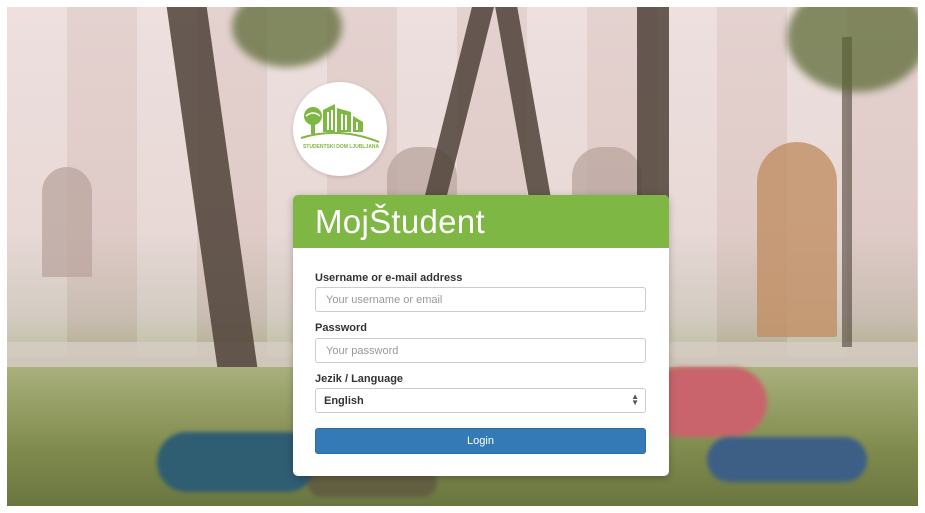 The height and width of the screenshot is (513, 925). I want to click on student-dorm-logo-icon: STUDENTSKI DOM LJUBLJANA, so click(340, 127).